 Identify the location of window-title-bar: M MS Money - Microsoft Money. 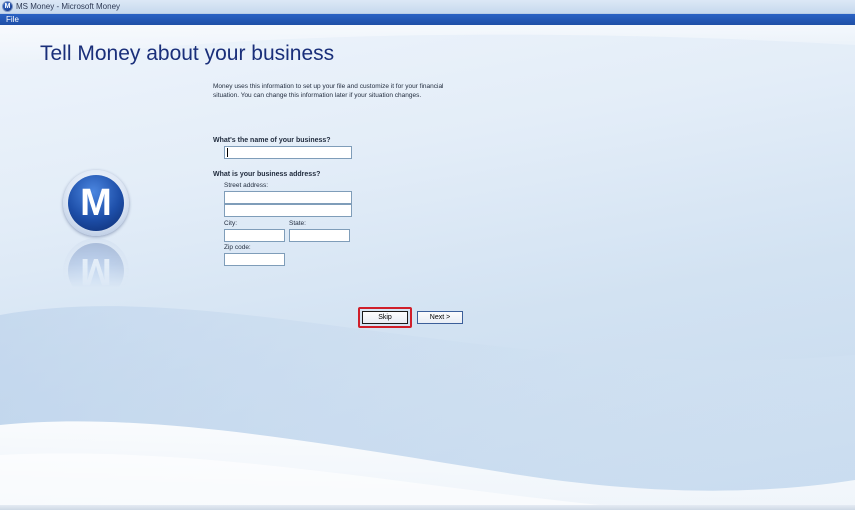
(427, 7).